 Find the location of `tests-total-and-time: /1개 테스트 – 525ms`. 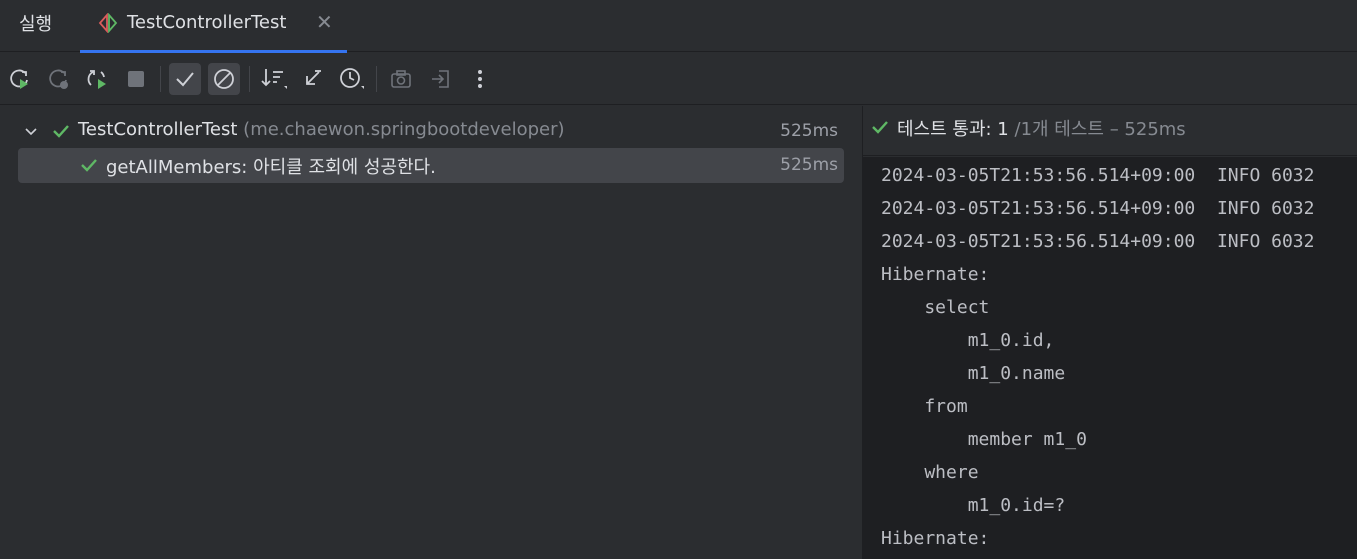

tests-total-and-time: /1개 테스트 – 525ms is located at coordinates (1100, 129).